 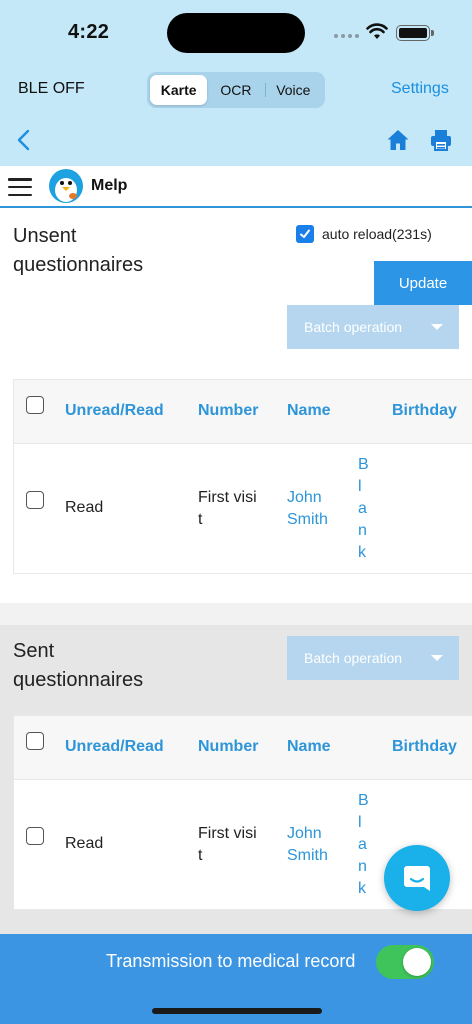 What do you see at coordinates (78, 666) in the screenshot?
I see `sent-title: Sent questionnaires` at bounding box center [78, 666].